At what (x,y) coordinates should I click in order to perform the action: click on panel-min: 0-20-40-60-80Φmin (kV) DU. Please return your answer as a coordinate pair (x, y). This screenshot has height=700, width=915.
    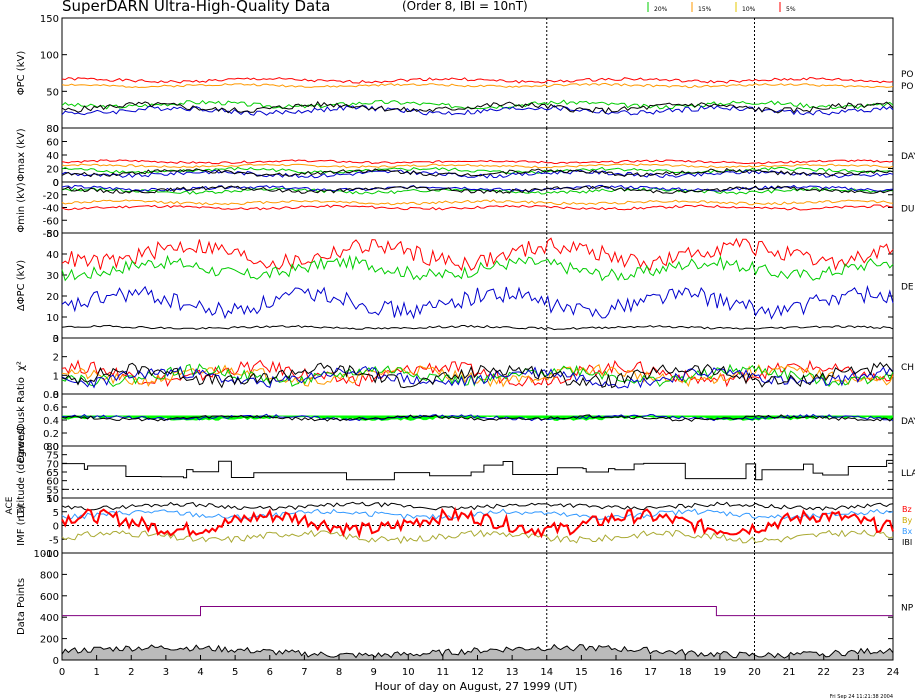
    Looking at the image, I should click on (465, 209).